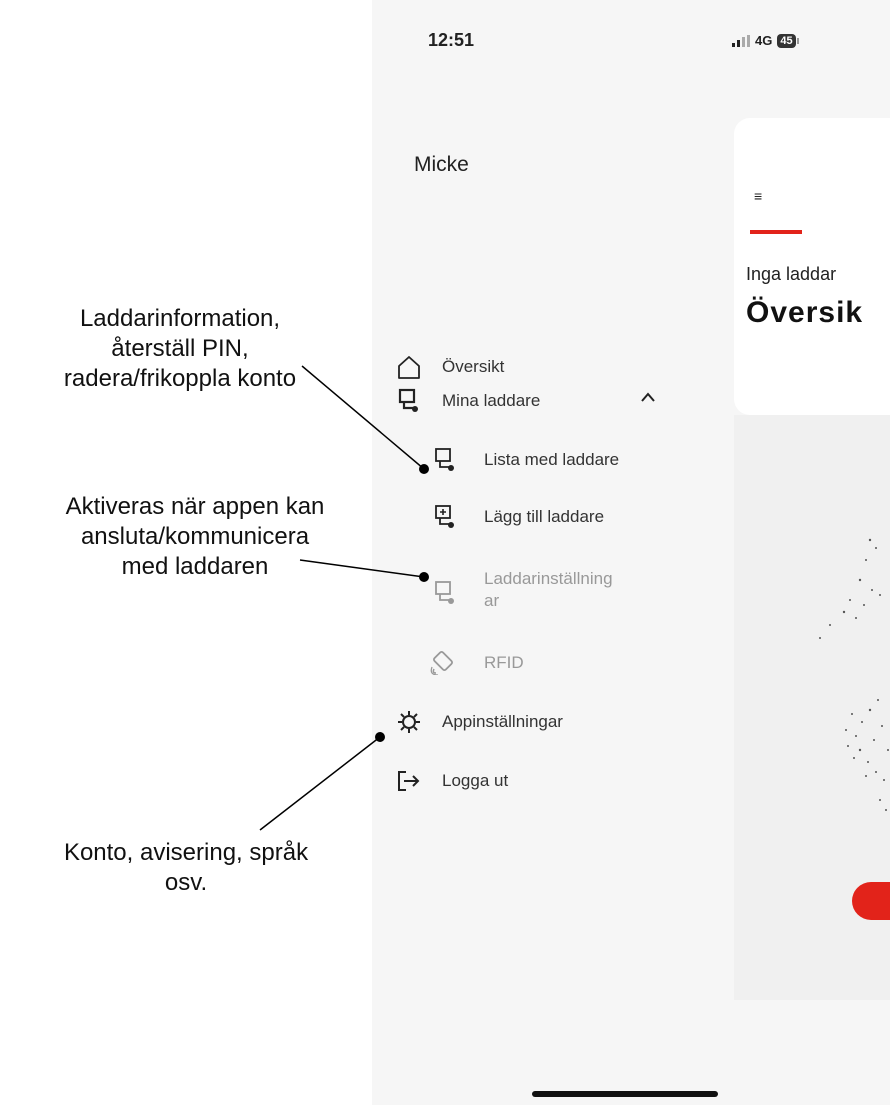 The width and height of the screenshot is (890, 1105). Describe the element at coordinates (195, 566) in the screenshot. I see `annotation-line: med laddaren` at that location.